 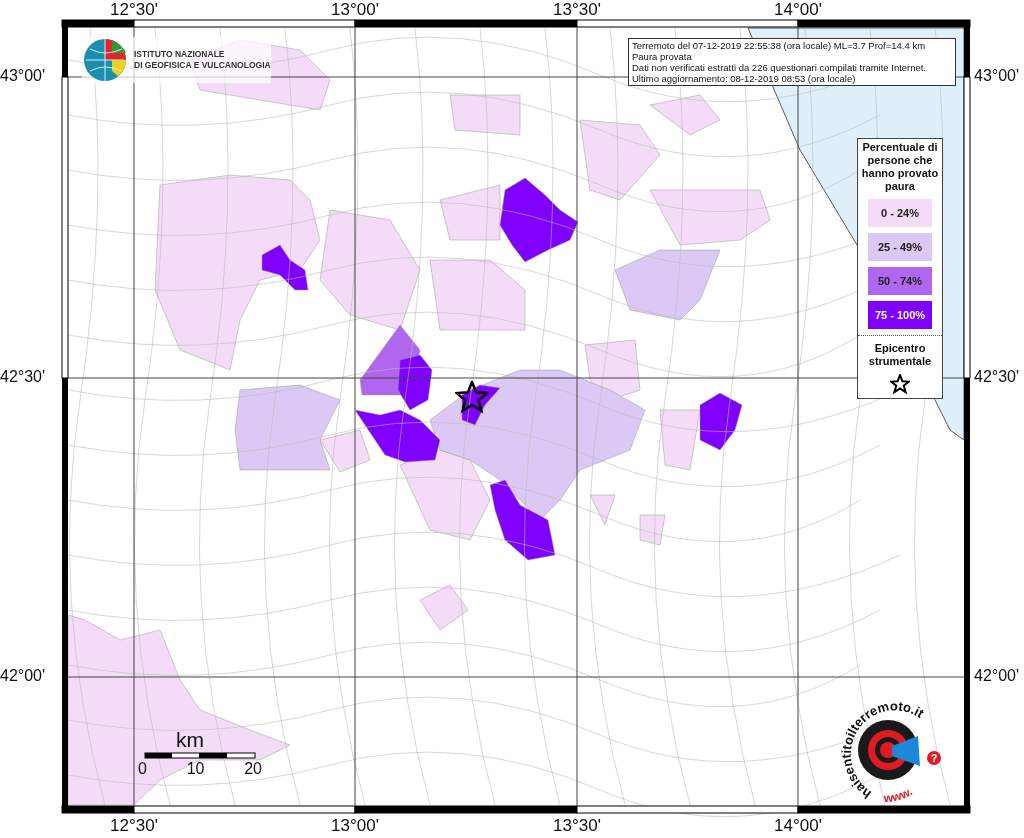 What do you see at coordinates (253, 769) in the screenshot?
I see `scale-label: 20` at bounding box center [253, 769].